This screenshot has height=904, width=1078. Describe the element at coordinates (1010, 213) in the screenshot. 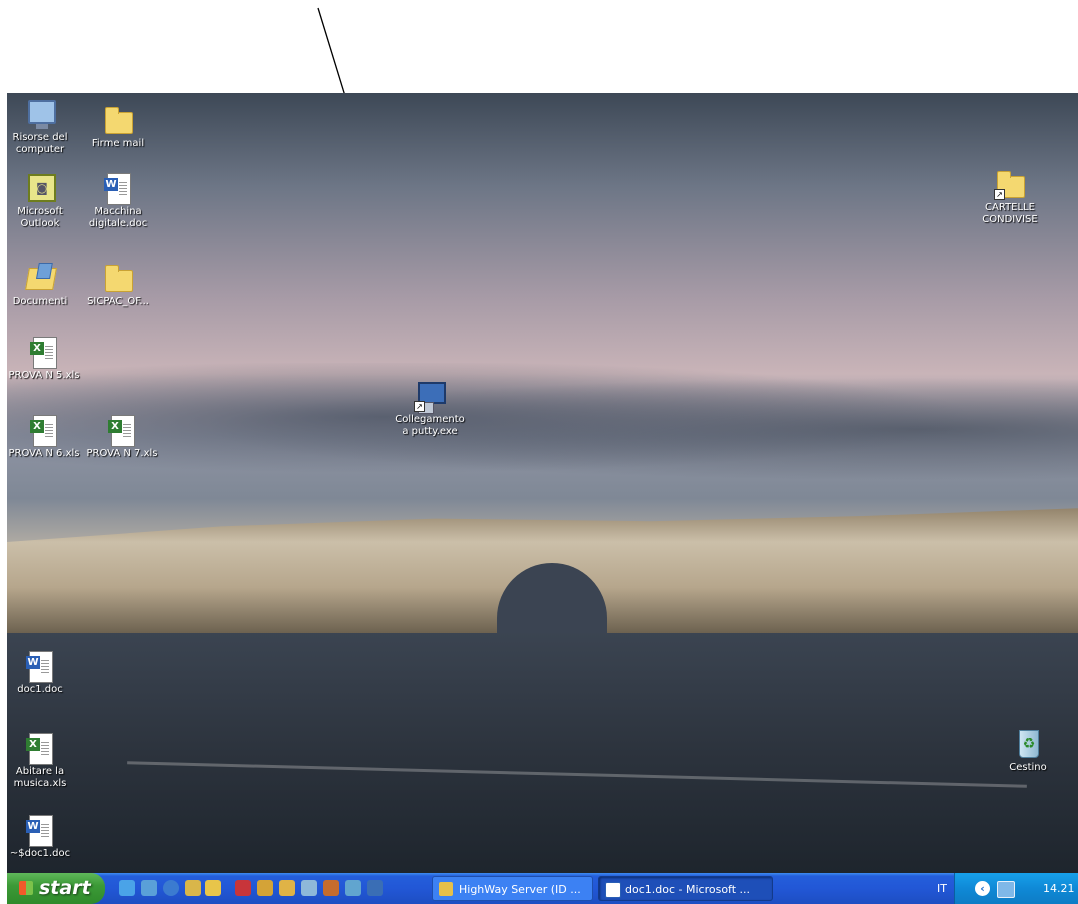

I see `icon-label: CARTELLE CONDIVISE` at that location.